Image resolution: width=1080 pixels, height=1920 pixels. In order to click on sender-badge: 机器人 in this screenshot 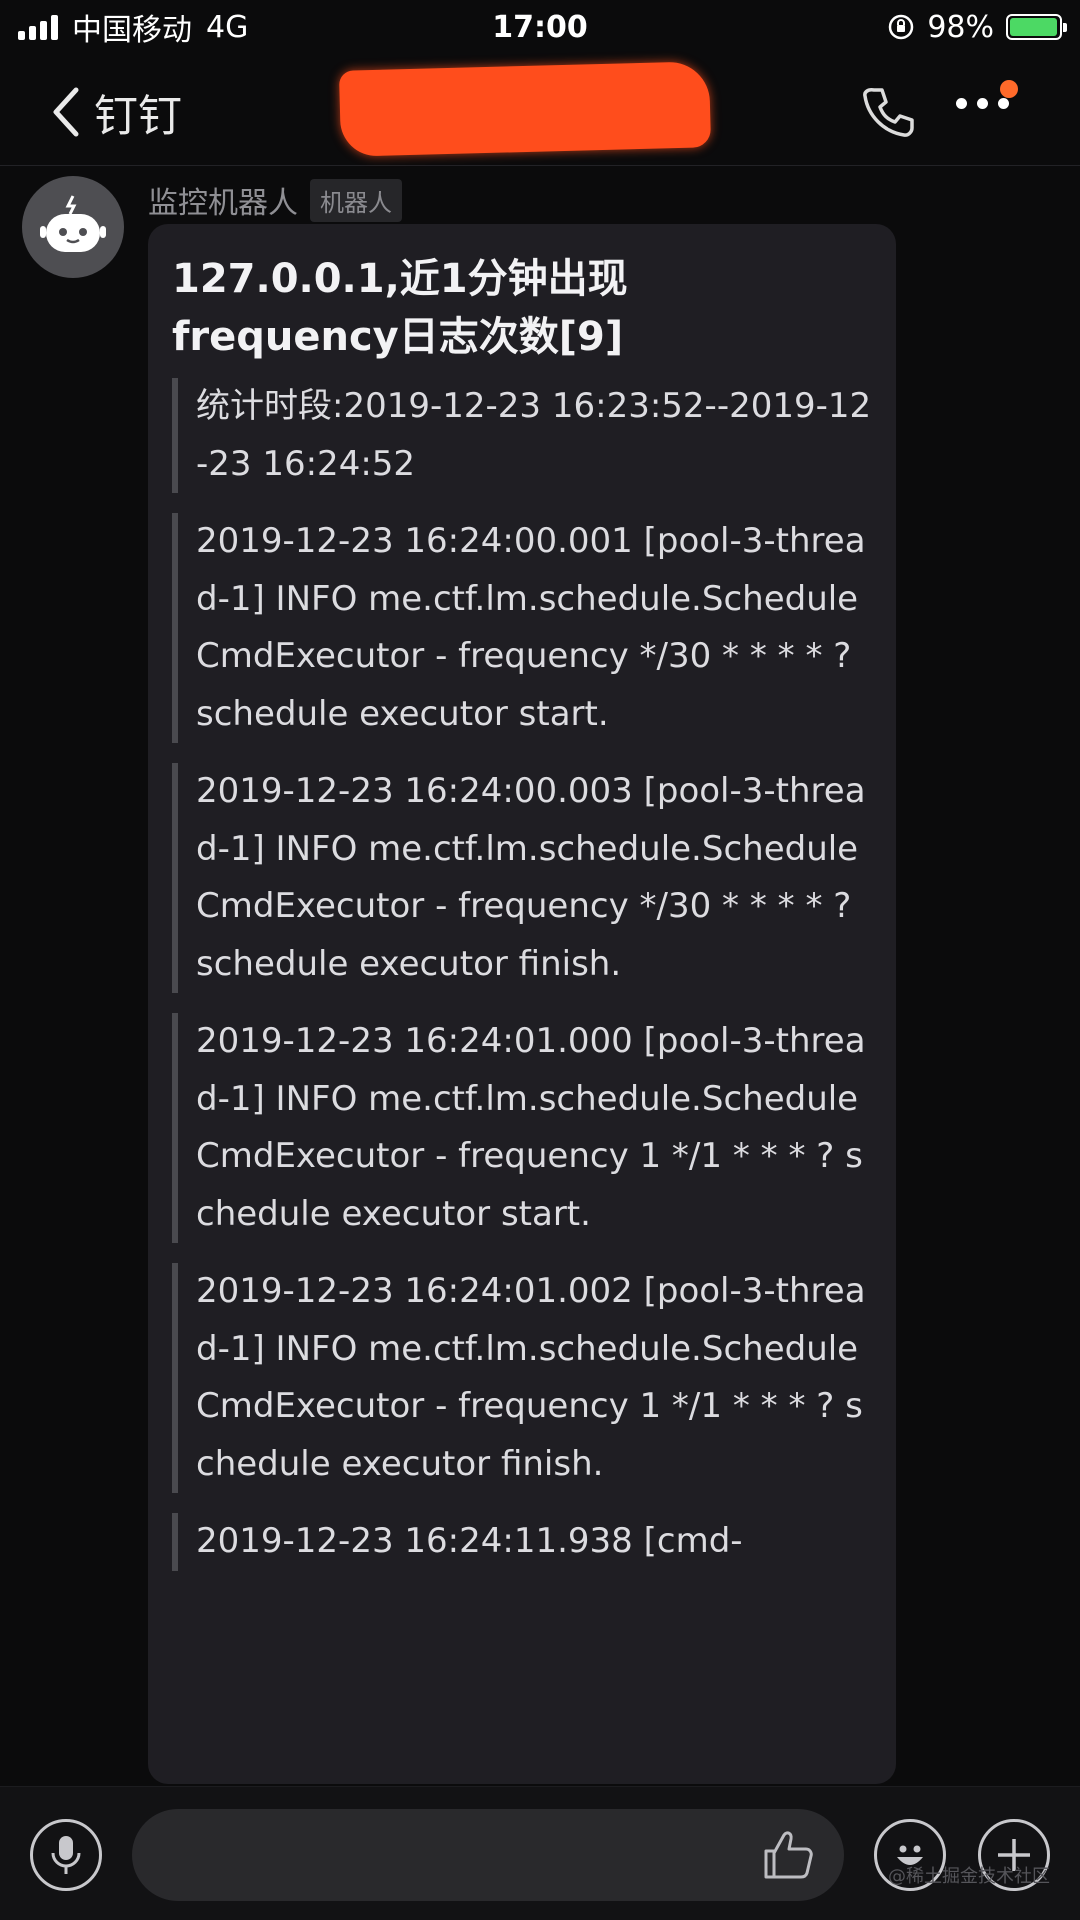, I will do `click(356, 200)`.